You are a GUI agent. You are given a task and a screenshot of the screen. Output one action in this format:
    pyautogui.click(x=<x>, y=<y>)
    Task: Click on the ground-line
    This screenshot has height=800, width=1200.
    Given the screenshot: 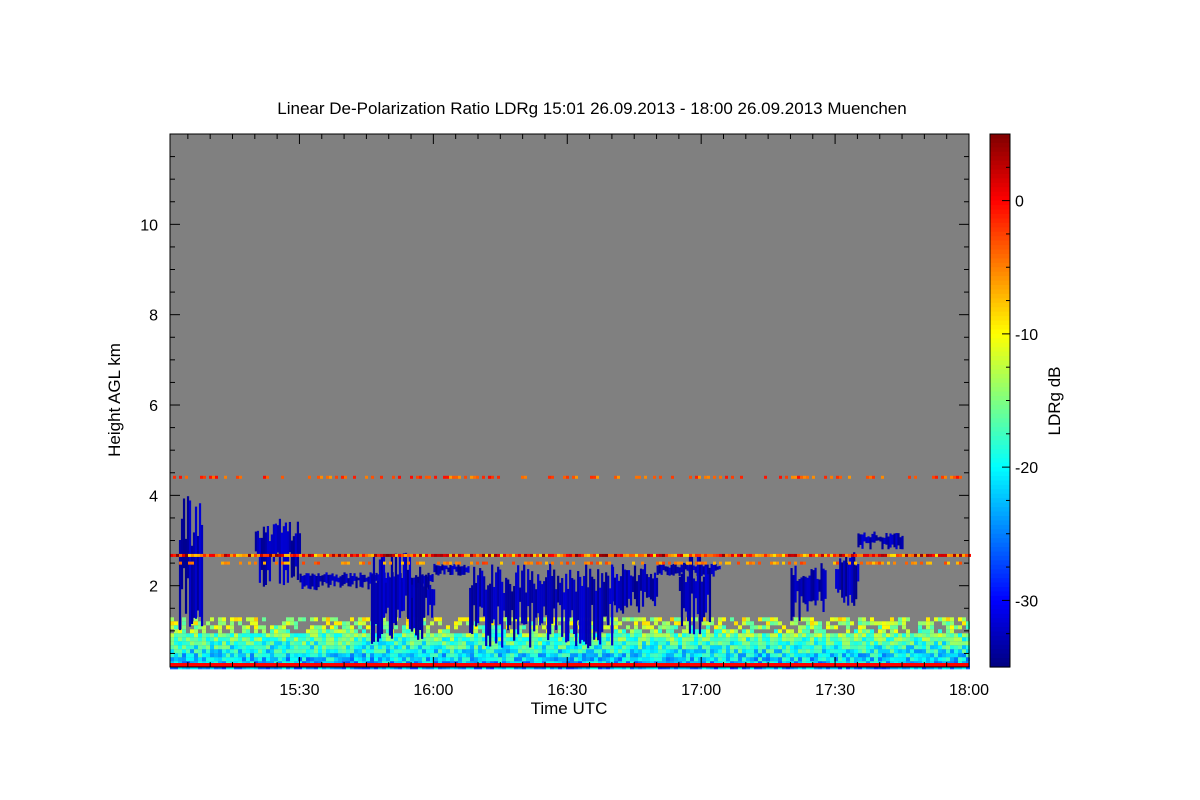 What is the action you would take?
    pyautogui.click(x=569, y=665)
    